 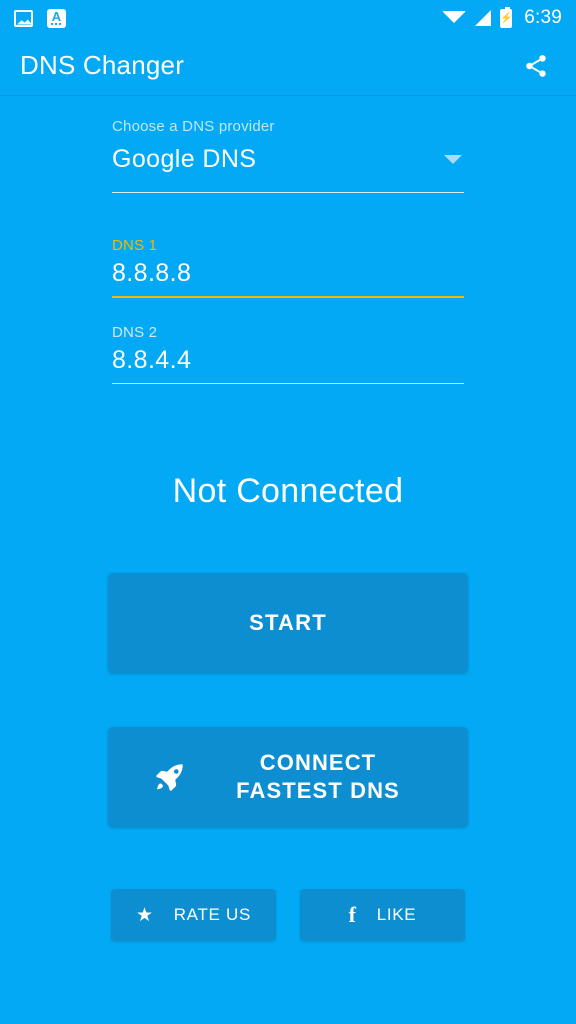 What do you see at coordinates (212, 914) in the screenshot?
I see `rate-us-label: RATE US` at bounding box center [212, 914].